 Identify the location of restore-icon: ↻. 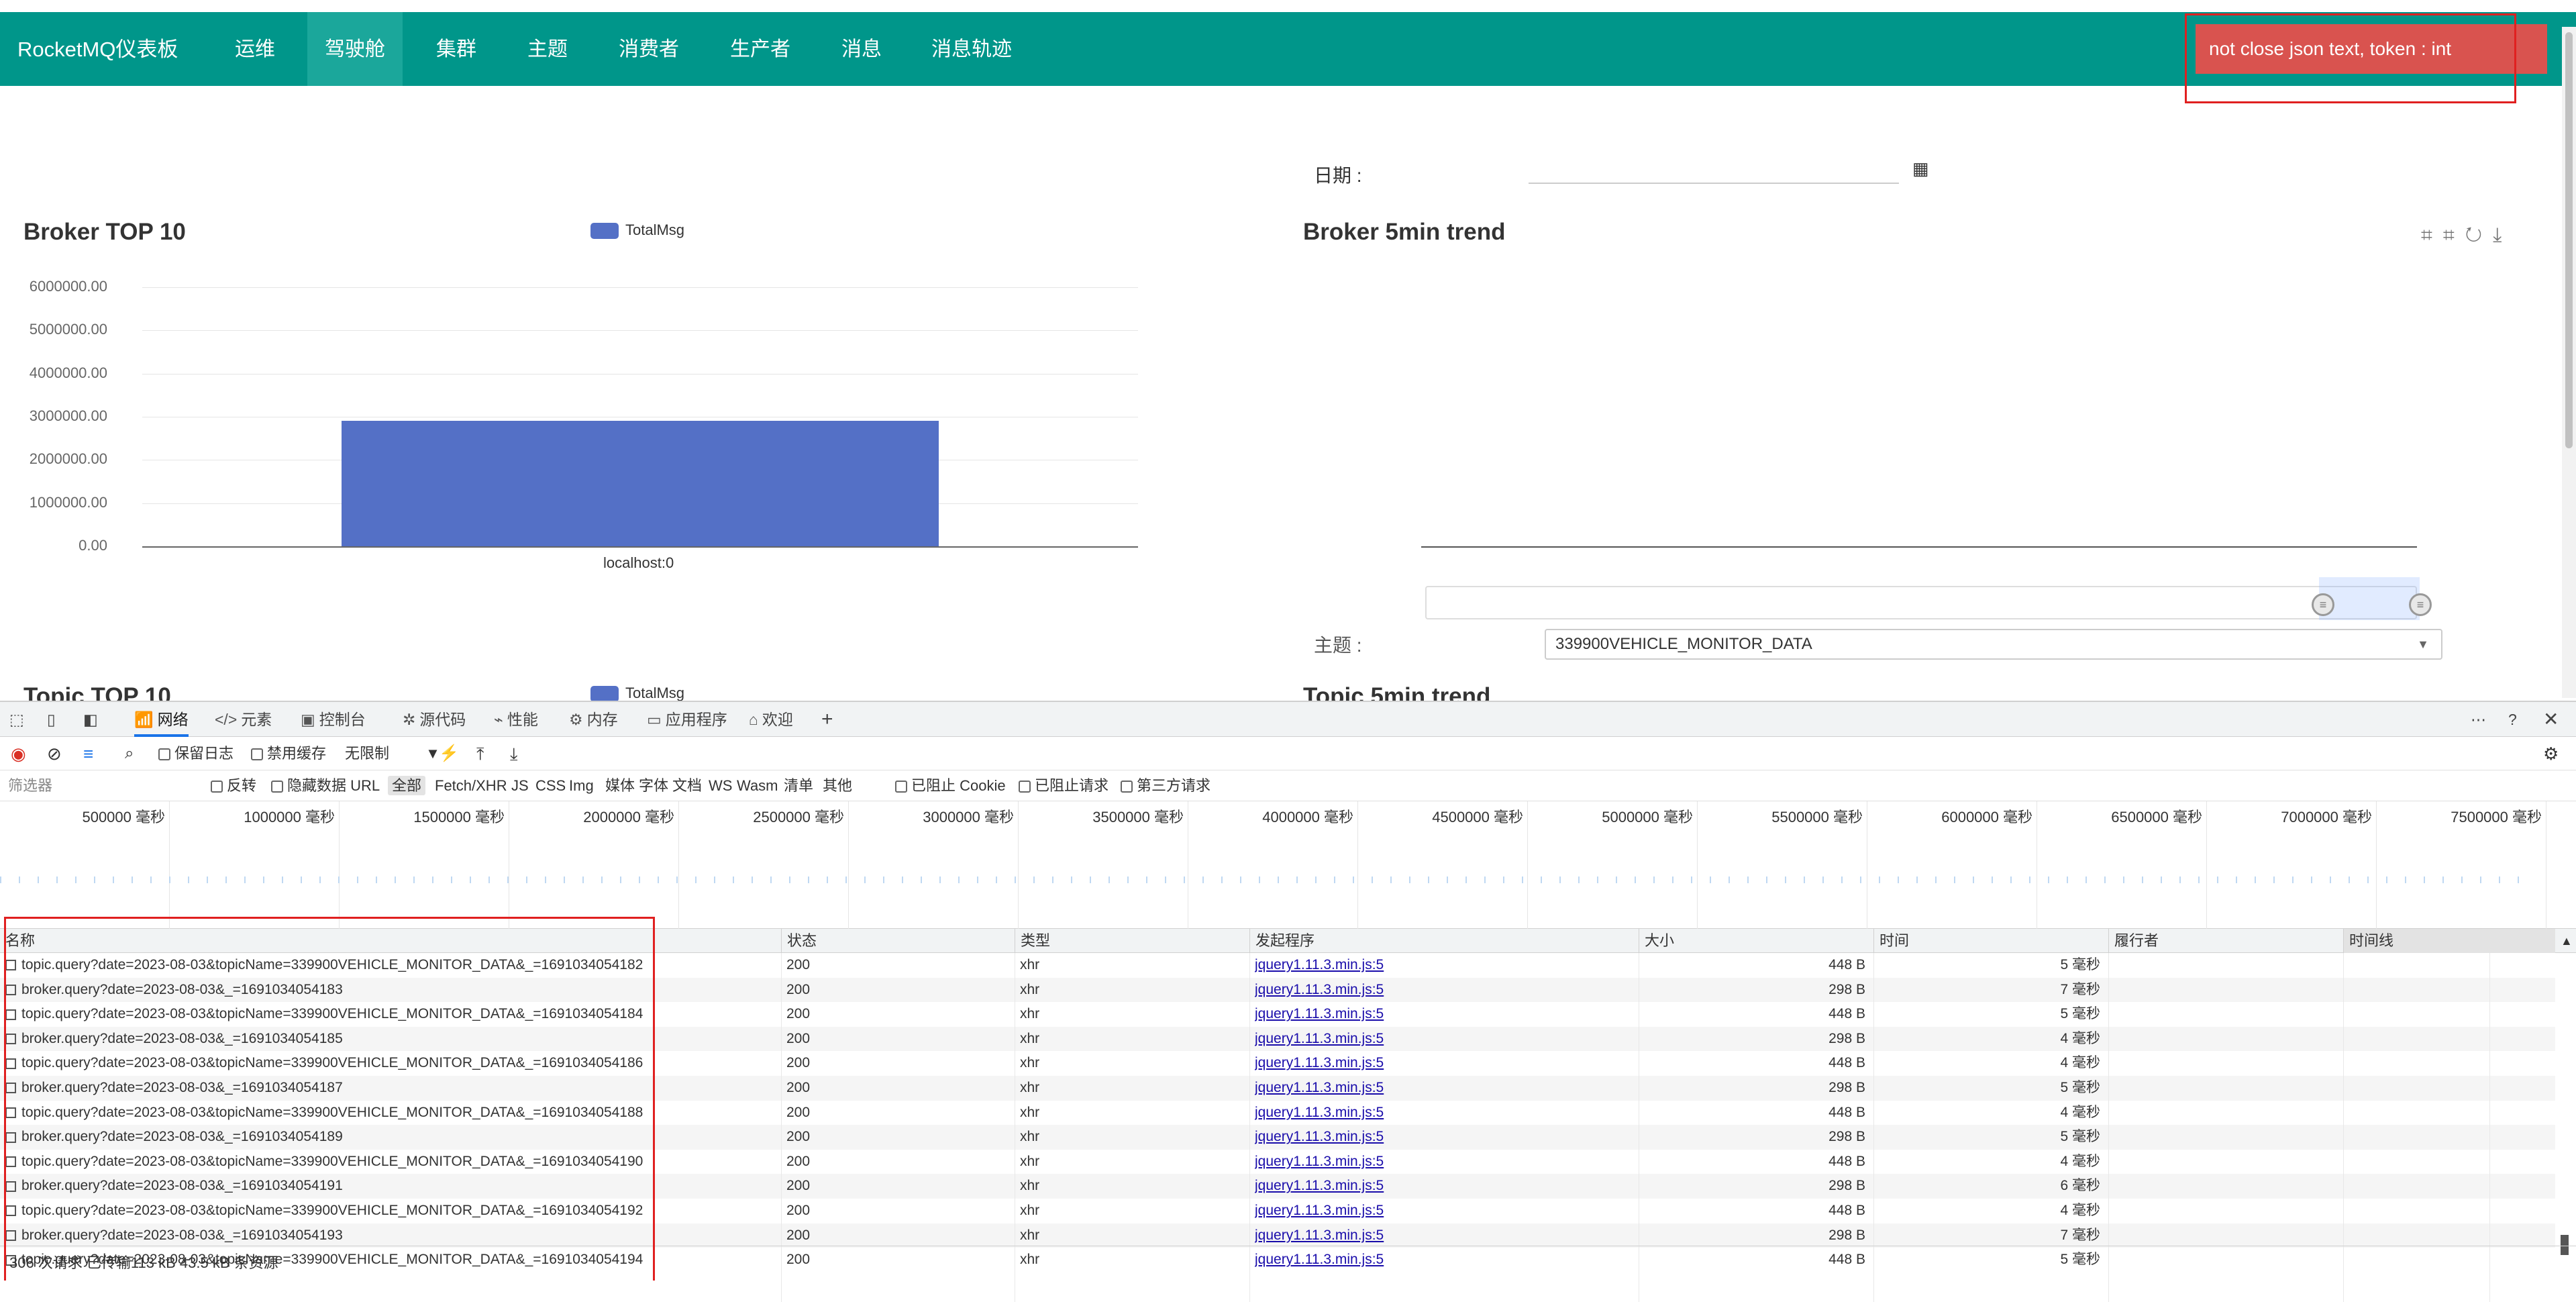
(2479, 235).